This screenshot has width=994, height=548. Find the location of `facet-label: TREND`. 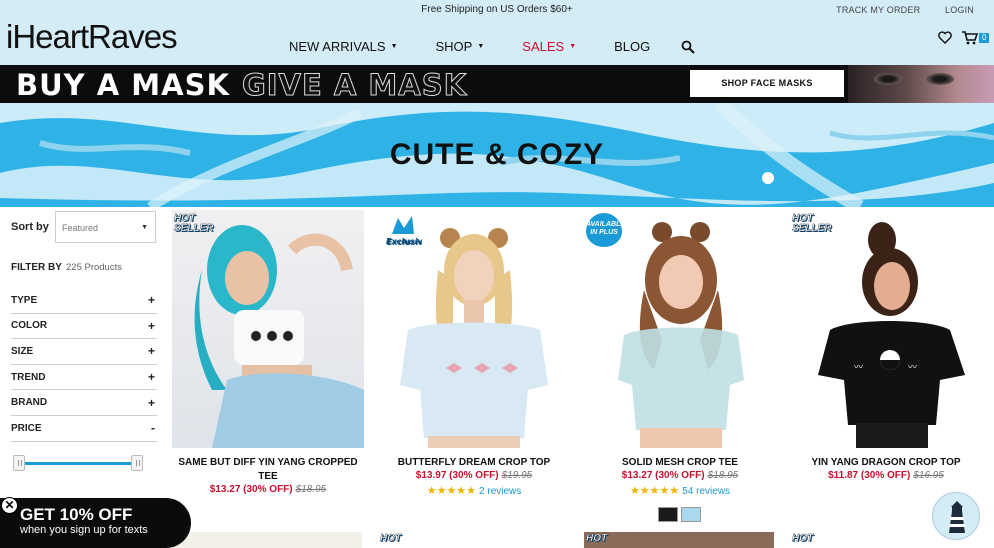

facet-label: TREND is located at coordinates (28, 377).